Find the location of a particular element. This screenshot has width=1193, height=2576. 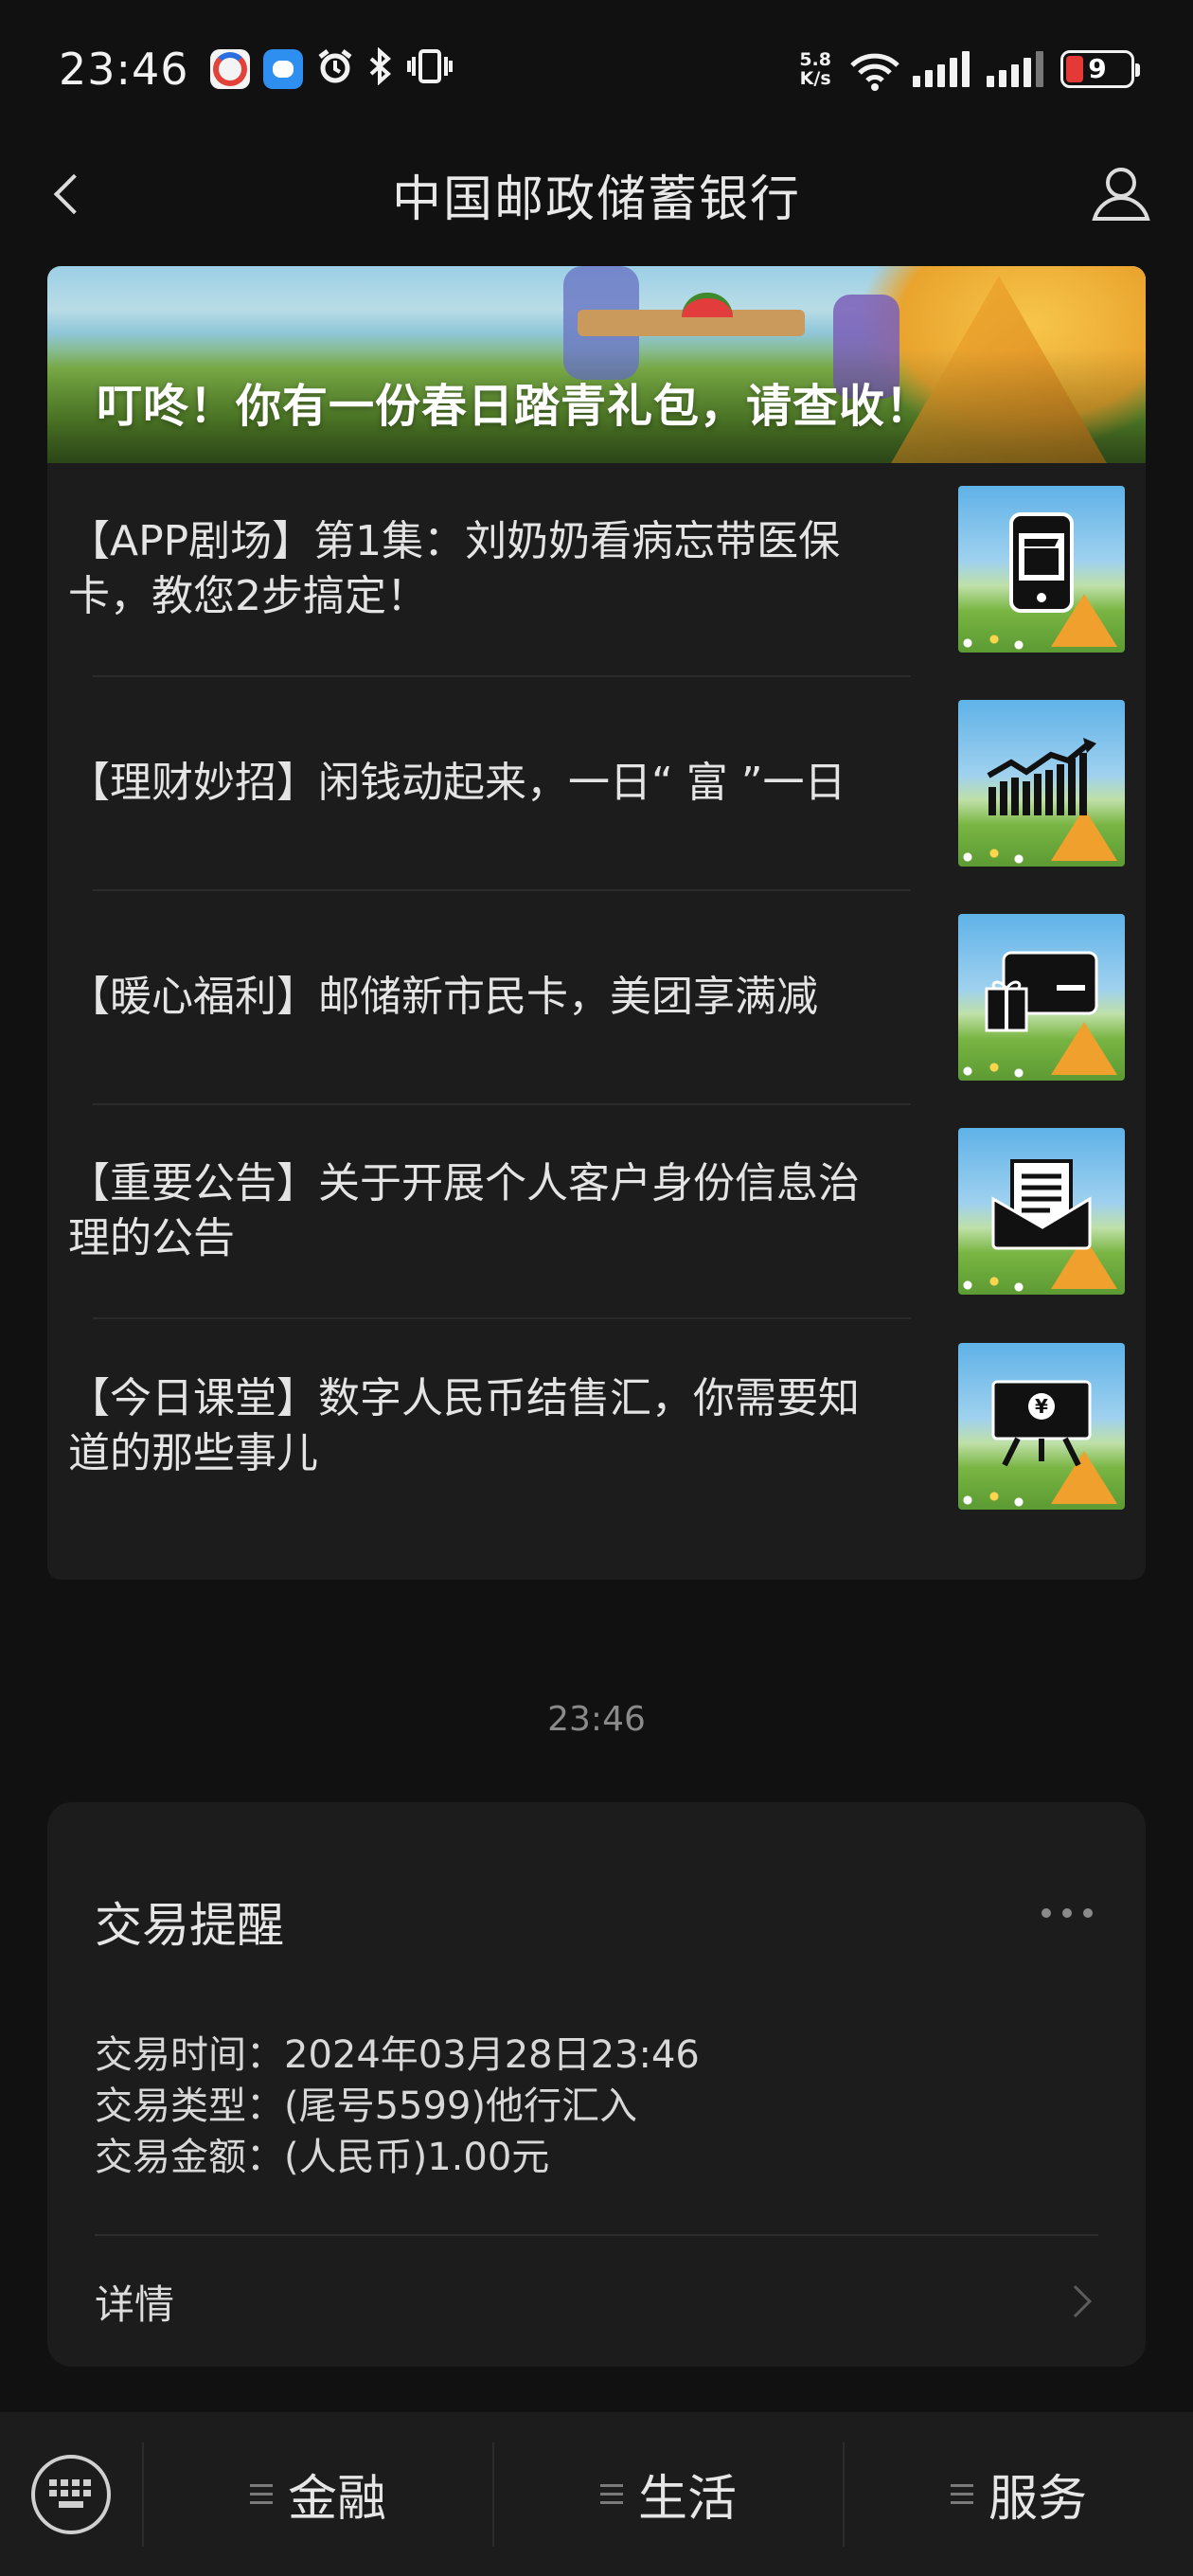

wifi-icon is located at coordinates (873, 70).